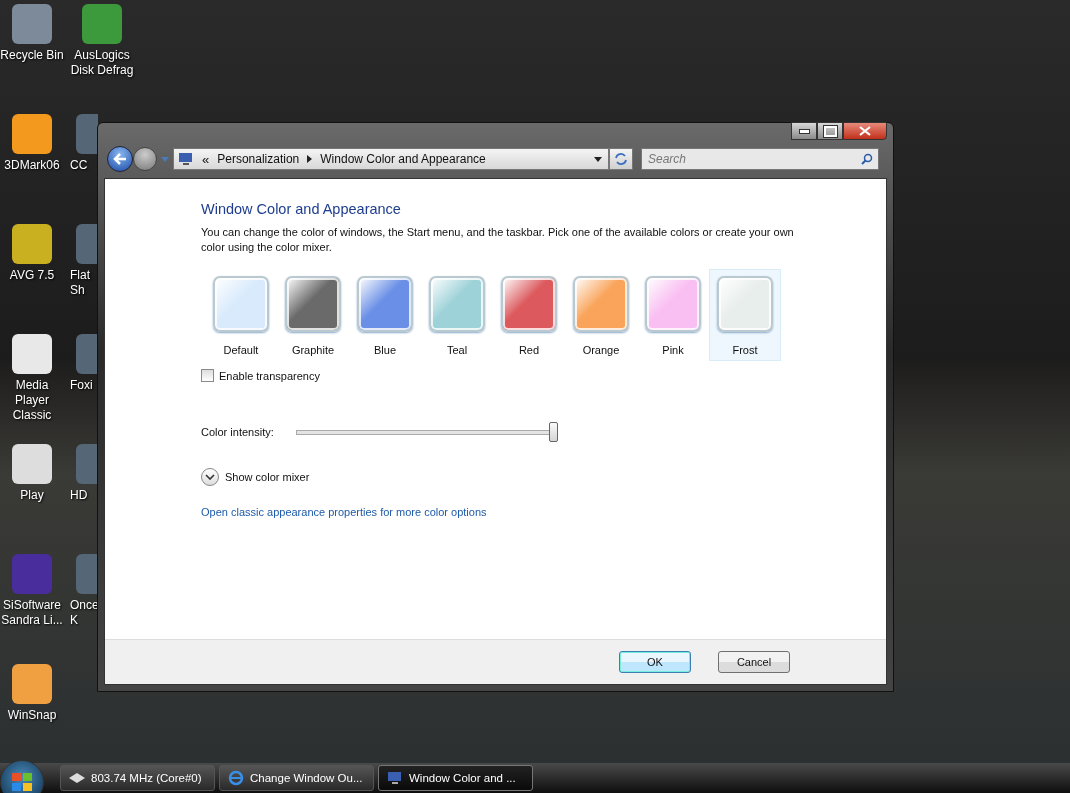 The image size is (1070, 793). What do you see at coordinates (236, 778) in the screenshot?
I see `globe-icon` at bounding box center [236, 778].